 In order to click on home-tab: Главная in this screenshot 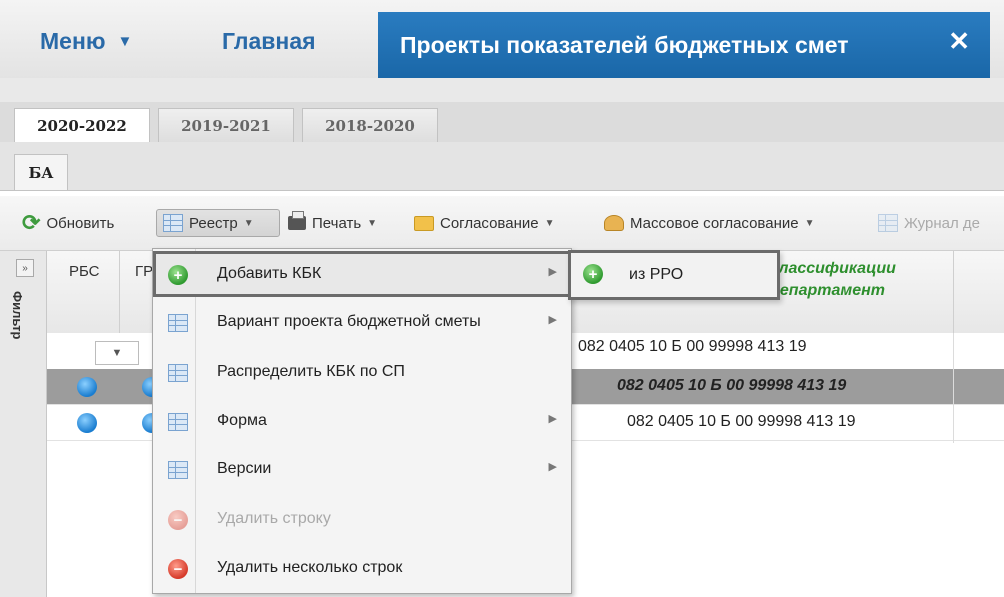, I will do `click(269, 41)`.